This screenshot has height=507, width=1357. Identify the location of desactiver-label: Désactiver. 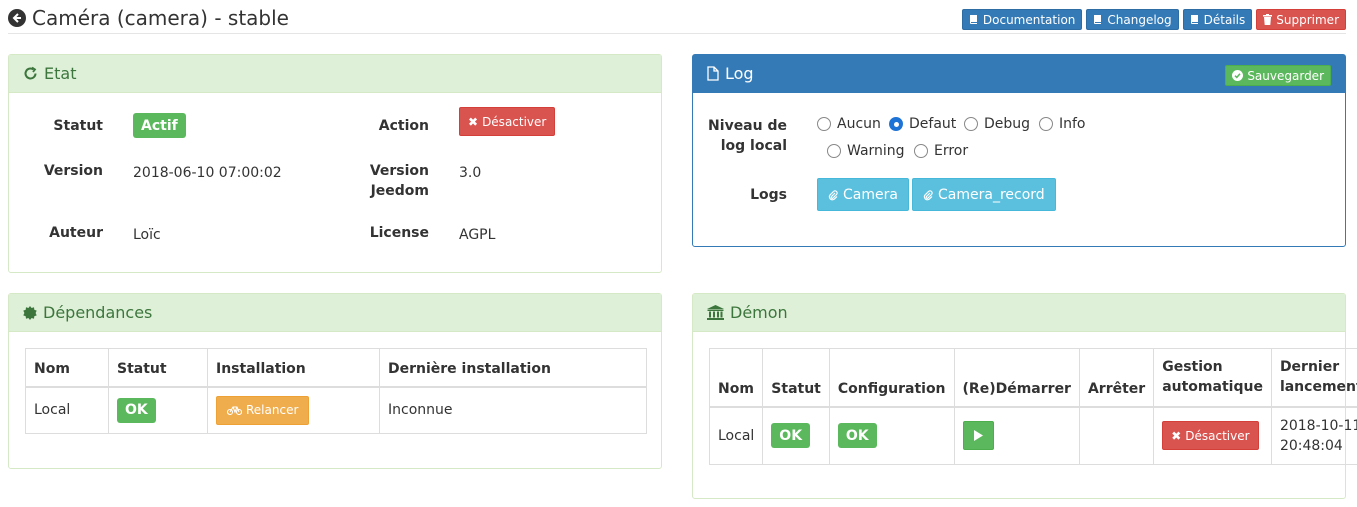
(514, 121).